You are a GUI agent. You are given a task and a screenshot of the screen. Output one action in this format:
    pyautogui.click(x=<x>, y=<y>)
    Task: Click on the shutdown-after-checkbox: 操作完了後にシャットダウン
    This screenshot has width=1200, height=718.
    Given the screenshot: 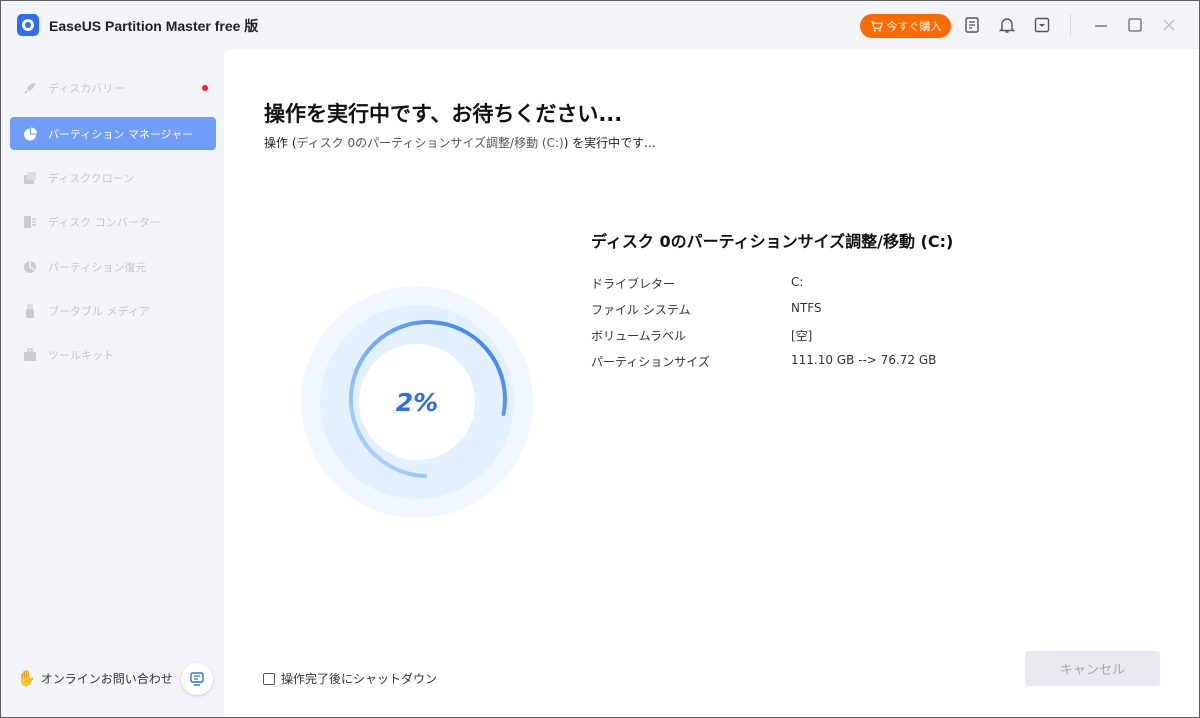 What is the action you would take?
    pyautogui.click(x=350, y=678)
    